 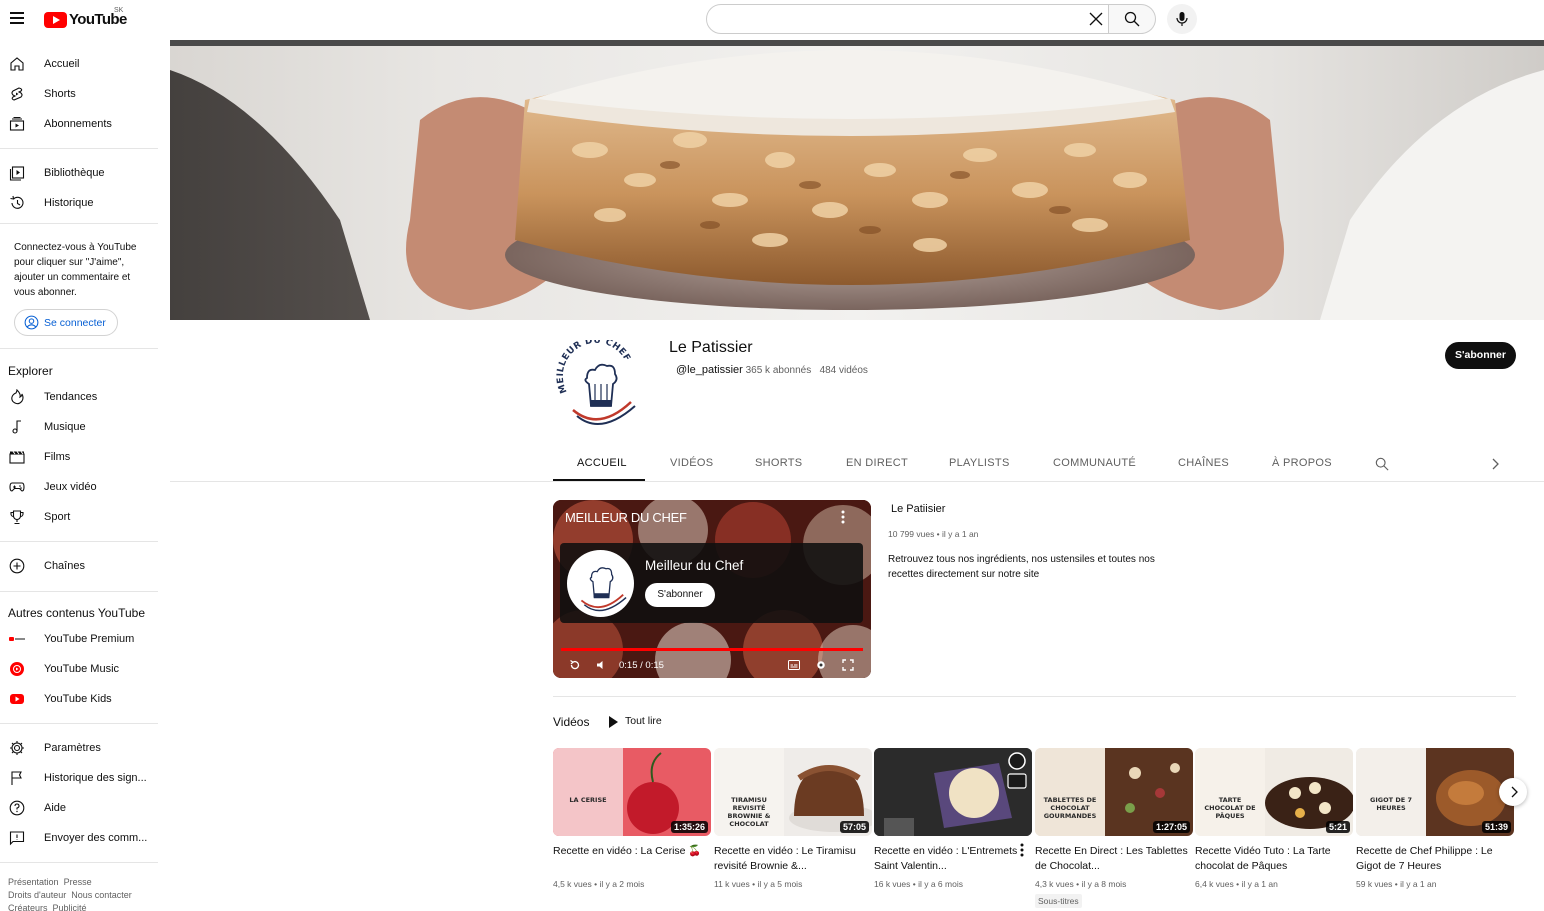 I want to click on endscreen-subscribe-button: S'abonner, so click(x=680, y=595).